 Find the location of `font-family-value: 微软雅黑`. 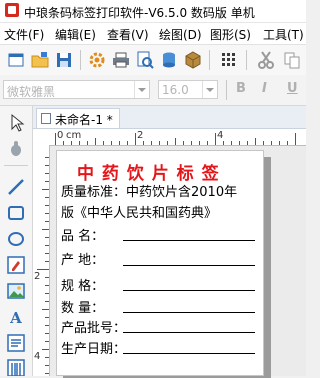

font-family-value: 微软雅黑 is located at coordinates (31, 92).